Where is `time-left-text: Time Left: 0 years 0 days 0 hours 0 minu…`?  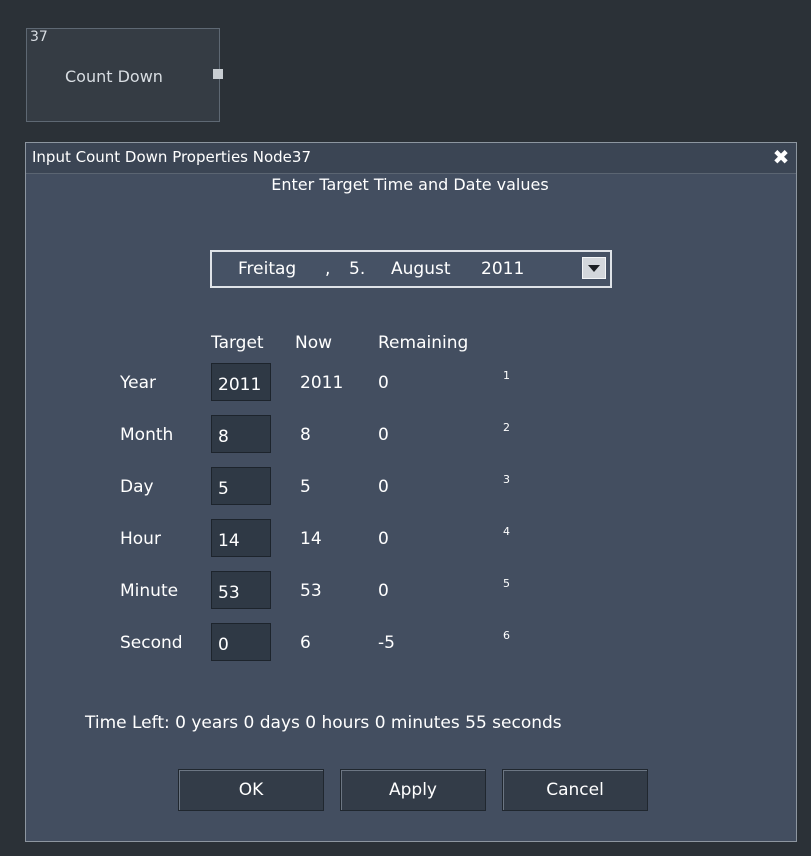 time-left-text: Time Left: 0 years 0 days 0 hours 0 minu… is located at coordinates (323, 723).